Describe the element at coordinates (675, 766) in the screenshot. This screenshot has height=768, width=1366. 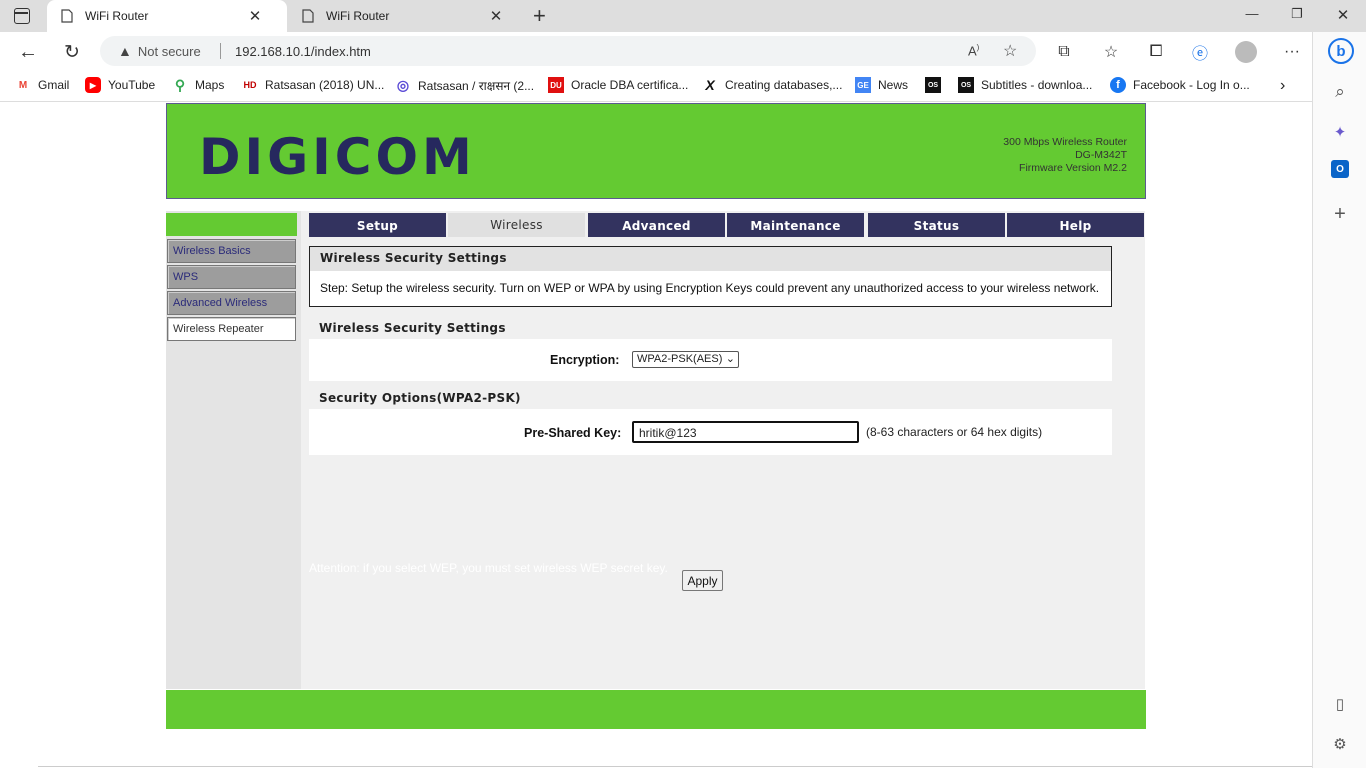
I see `divider` at that location.